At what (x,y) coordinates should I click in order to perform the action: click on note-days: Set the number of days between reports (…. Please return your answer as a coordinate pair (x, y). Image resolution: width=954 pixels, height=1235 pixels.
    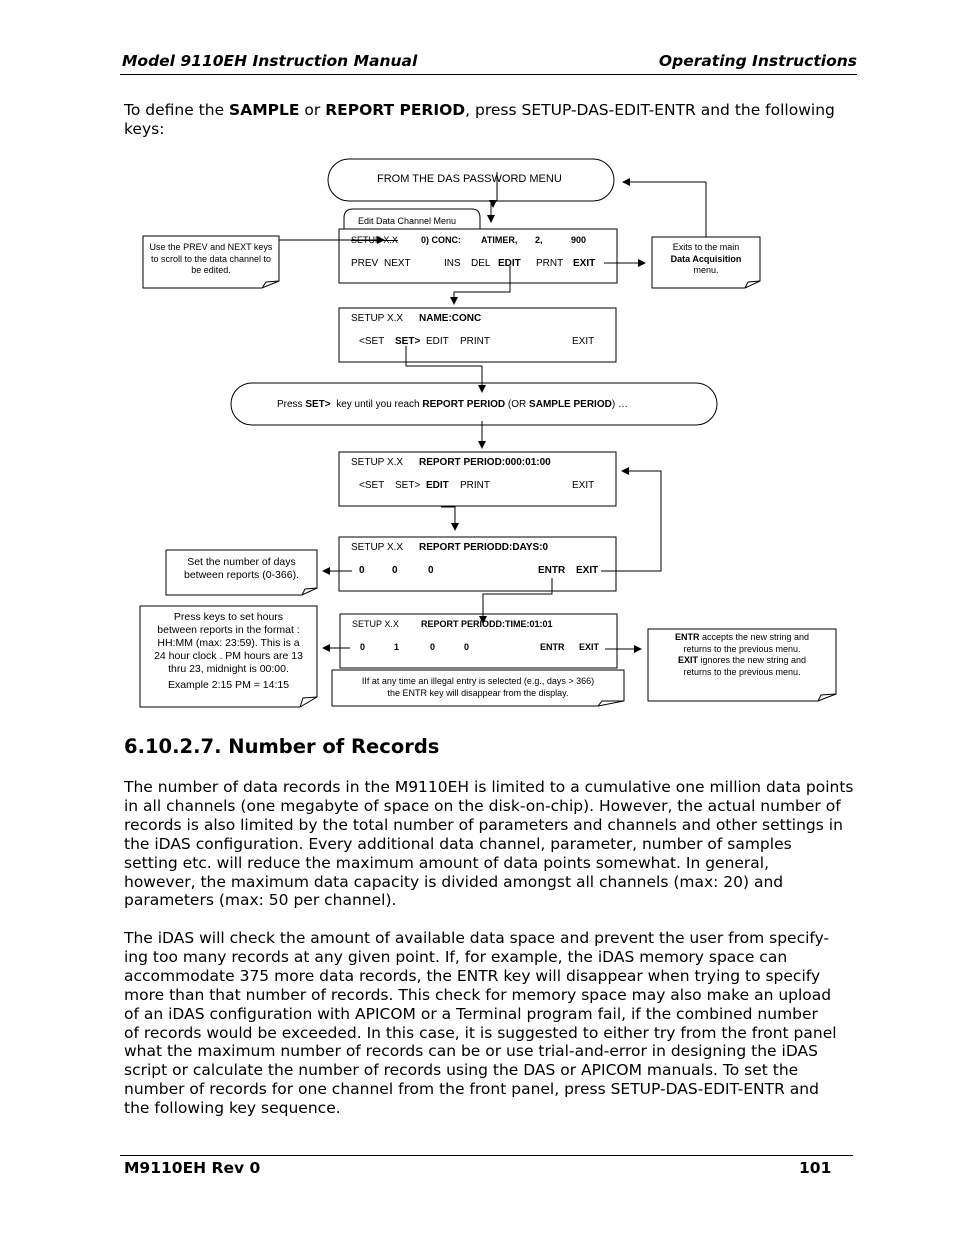
    Looking at the image, I should click on (241, 568).